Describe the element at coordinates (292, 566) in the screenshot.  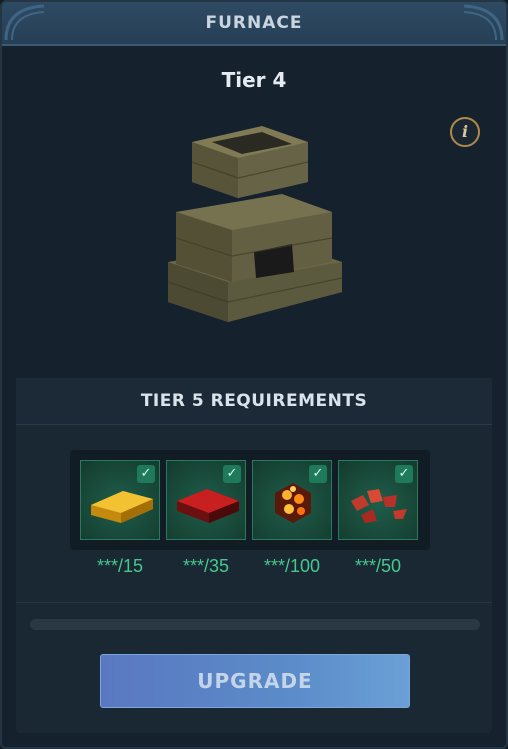
I see `requirement-count: ***/100` at that location.